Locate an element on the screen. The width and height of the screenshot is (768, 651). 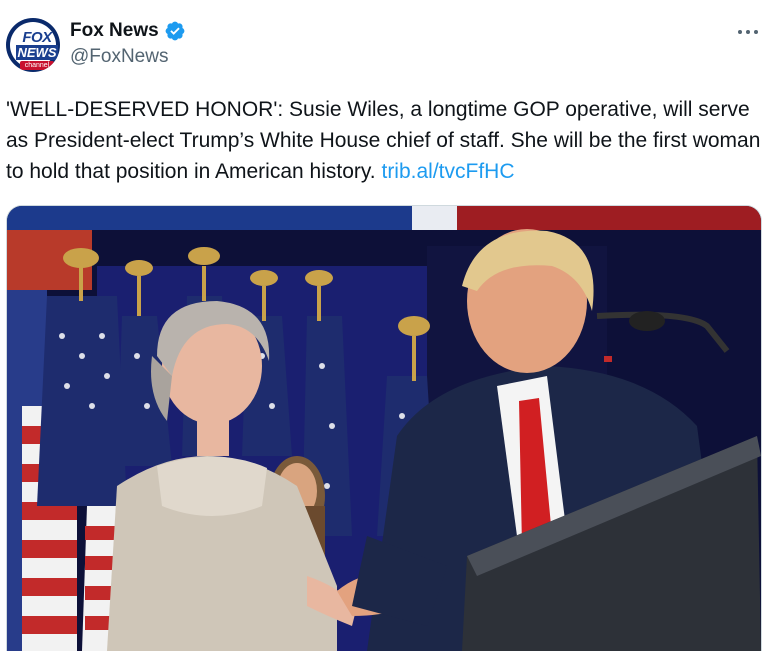
author-name-row: Fox News is located at coordinates (128, 31).